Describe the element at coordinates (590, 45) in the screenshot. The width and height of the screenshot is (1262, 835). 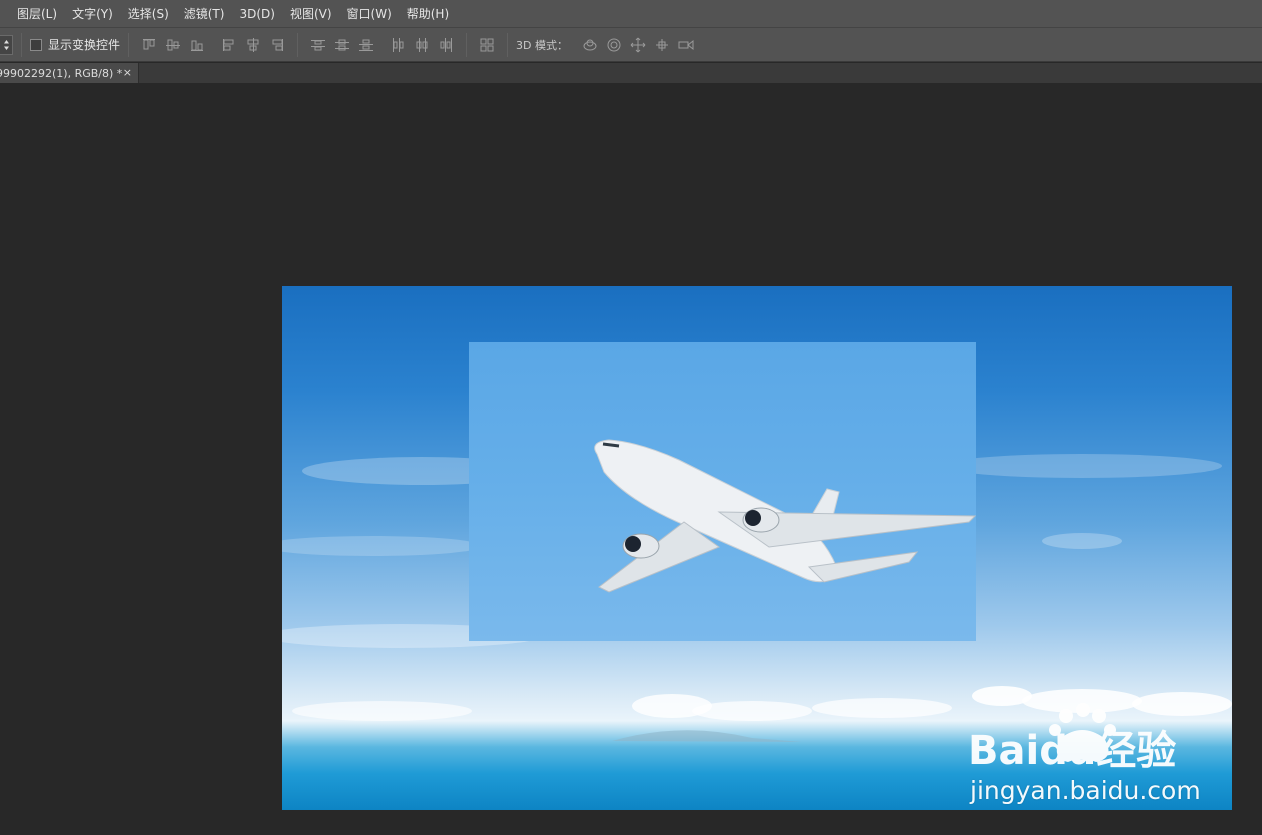
I see `rotate-3d-icon` at that location.